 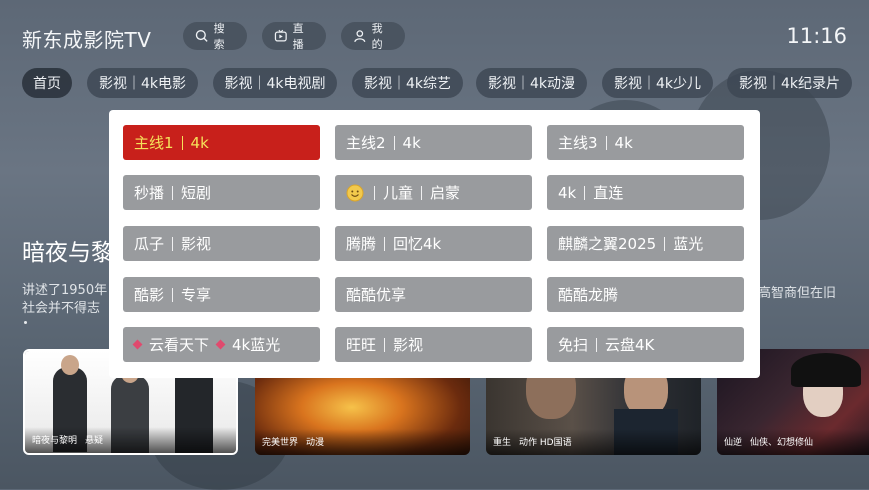 I want to click on source-option: 主线2 4k, so click(x=433, y=142).